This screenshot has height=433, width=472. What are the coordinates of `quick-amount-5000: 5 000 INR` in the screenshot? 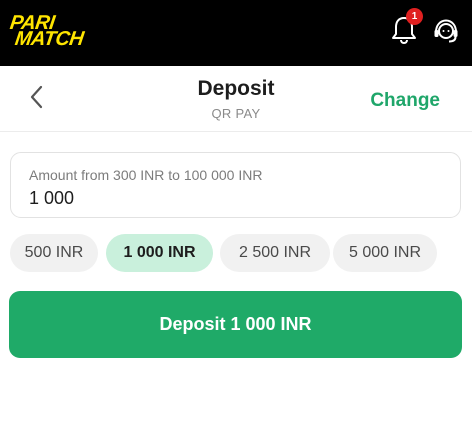 It's located at (385, 253).